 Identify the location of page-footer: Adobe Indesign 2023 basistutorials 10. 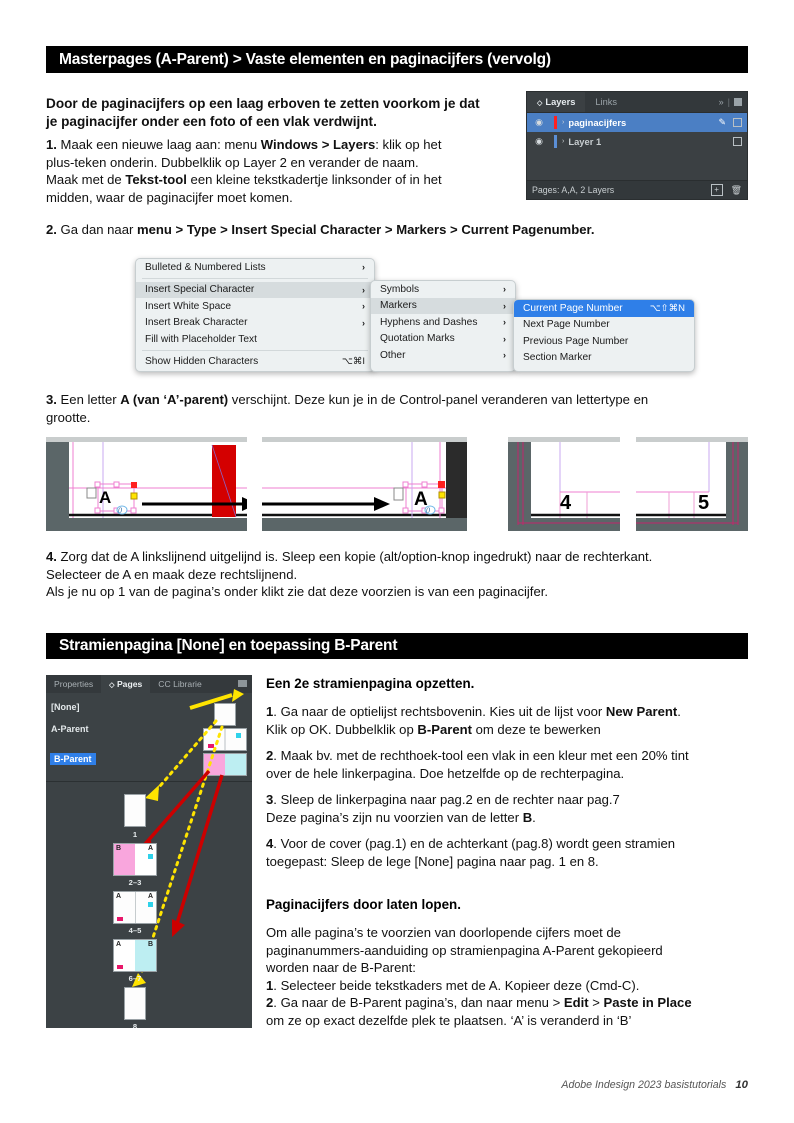
(654, 1085).